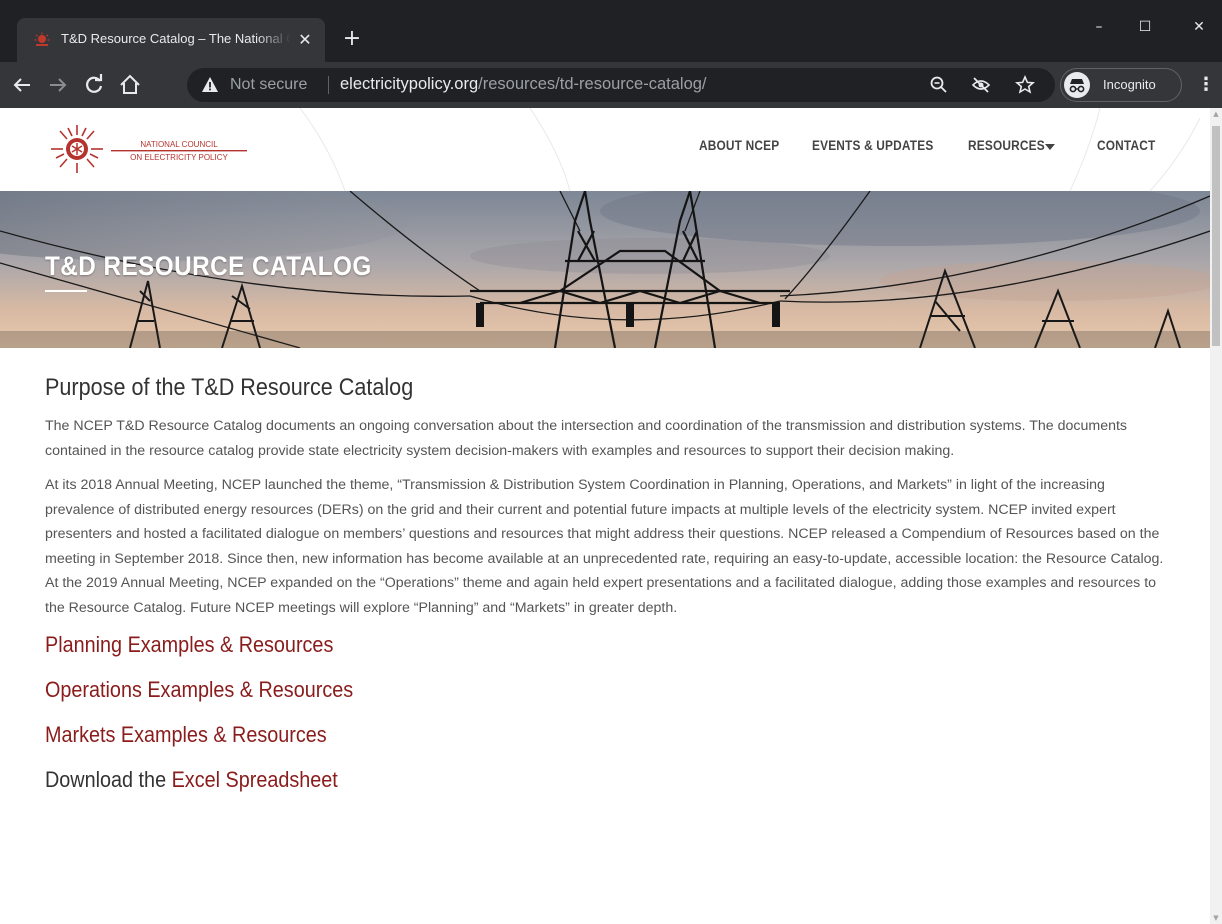  Describe the element at coordinates (1216, 114) in the screenshot. I see `scroll-up-icon: ▲` at that location.